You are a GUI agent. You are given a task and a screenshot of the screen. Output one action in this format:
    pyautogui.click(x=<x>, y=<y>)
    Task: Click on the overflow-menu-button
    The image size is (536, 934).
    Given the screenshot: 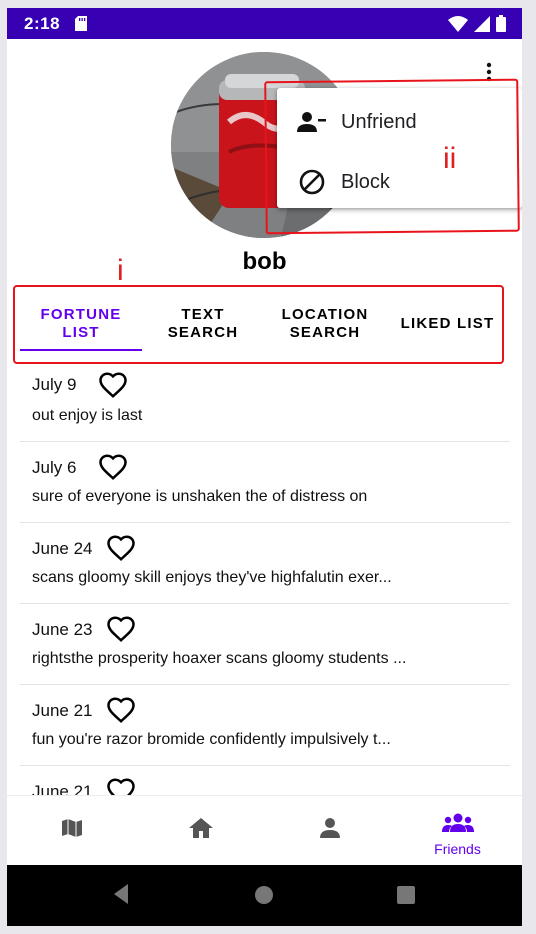 What is the action you would take?
    pyautogui.click(x=489, y=72)
    